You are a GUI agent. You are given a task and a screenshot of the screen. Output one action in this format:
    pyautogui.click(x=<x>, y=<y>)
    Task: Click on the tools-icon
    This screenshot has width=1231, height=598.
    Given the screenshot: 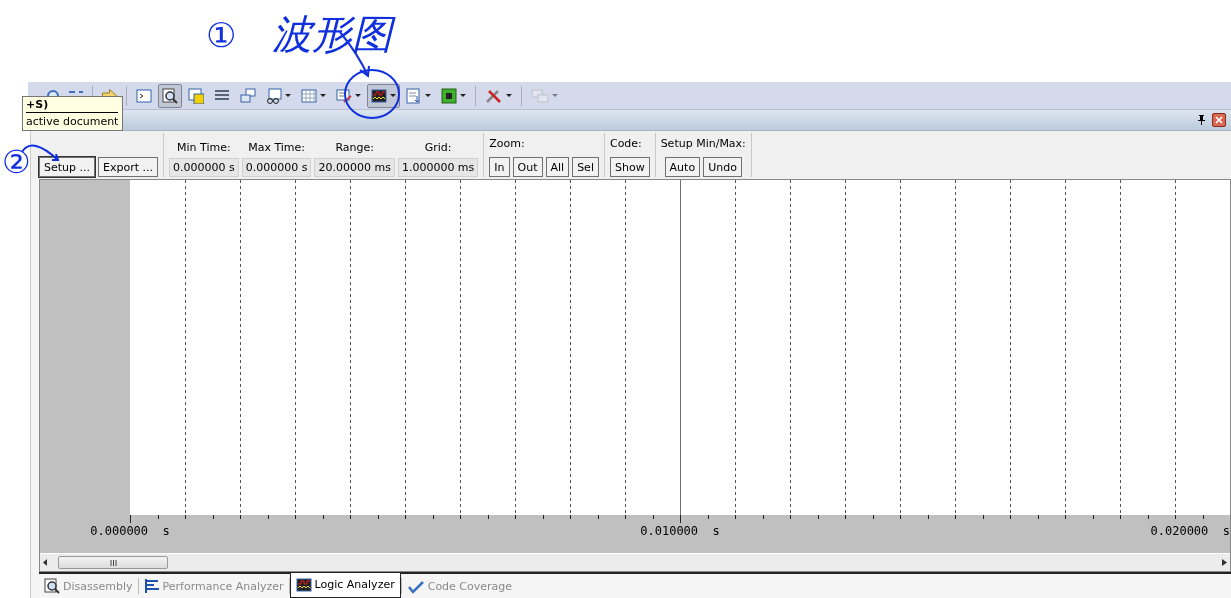 What is the action you would take?
    pyautogui.click(x=494, y=95)
    